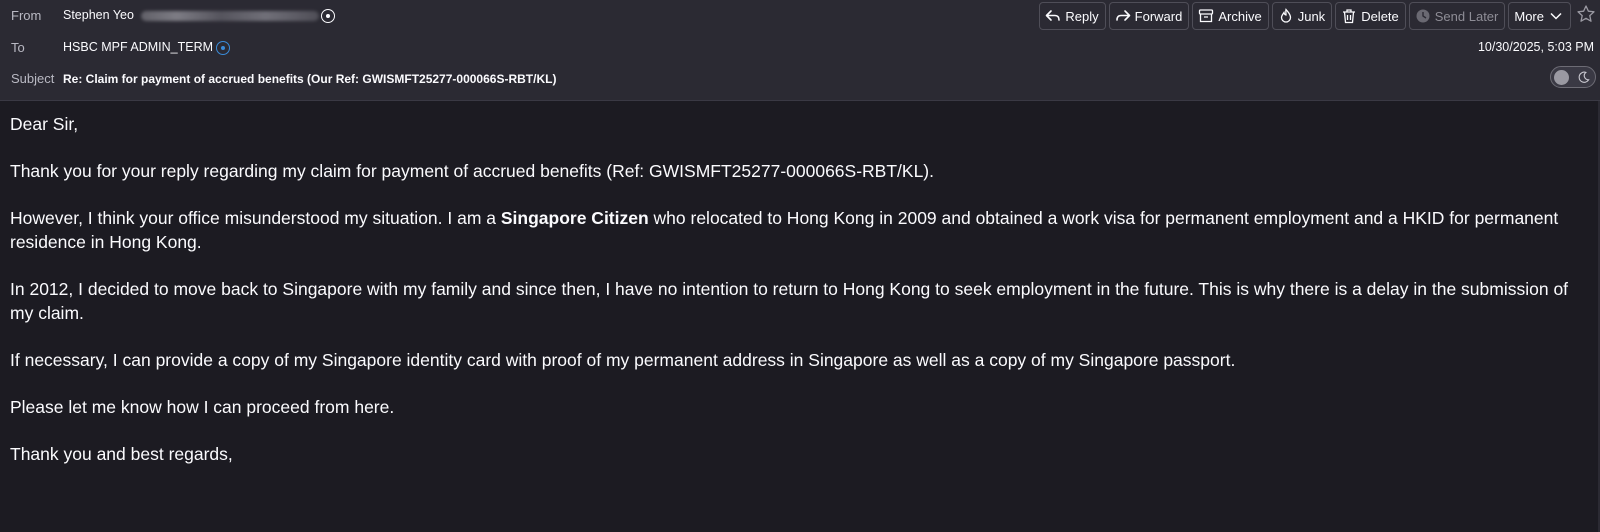 The image size is (1600, 532). Describe the element at coordinates (1529, 16) in the screenshot. I see `more-label: More` at that location.